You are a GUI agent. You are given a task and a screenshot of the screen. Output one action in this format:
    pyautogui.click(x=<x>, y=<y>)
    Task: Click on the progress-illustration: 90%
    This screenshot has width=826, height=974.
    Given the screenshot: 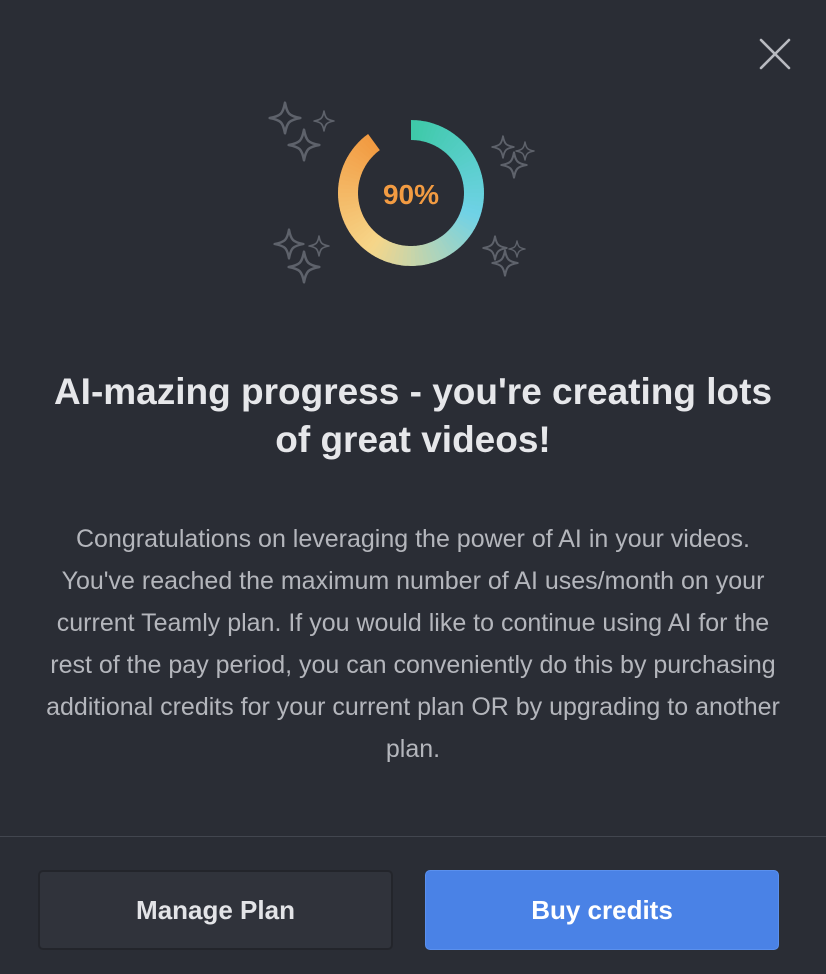 What is the action you would take?
    pyautogui.click(x=401, y=192)
    